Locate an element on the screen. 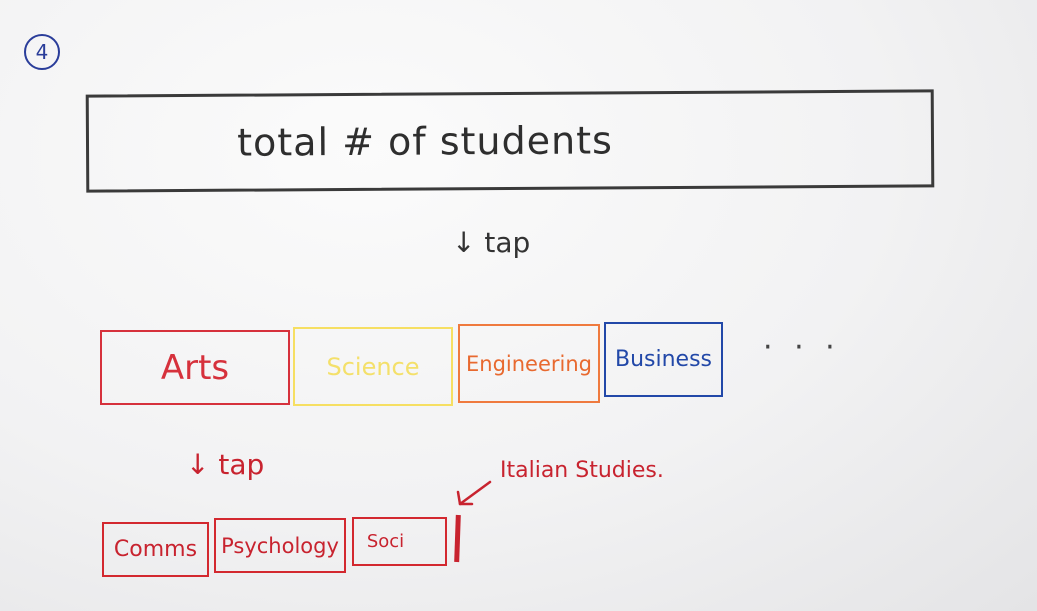 Image resolution: width=1037 pixels, height=611 pixels. tap-indicator-1: ↓ tap is located at coordinates (491, 242).